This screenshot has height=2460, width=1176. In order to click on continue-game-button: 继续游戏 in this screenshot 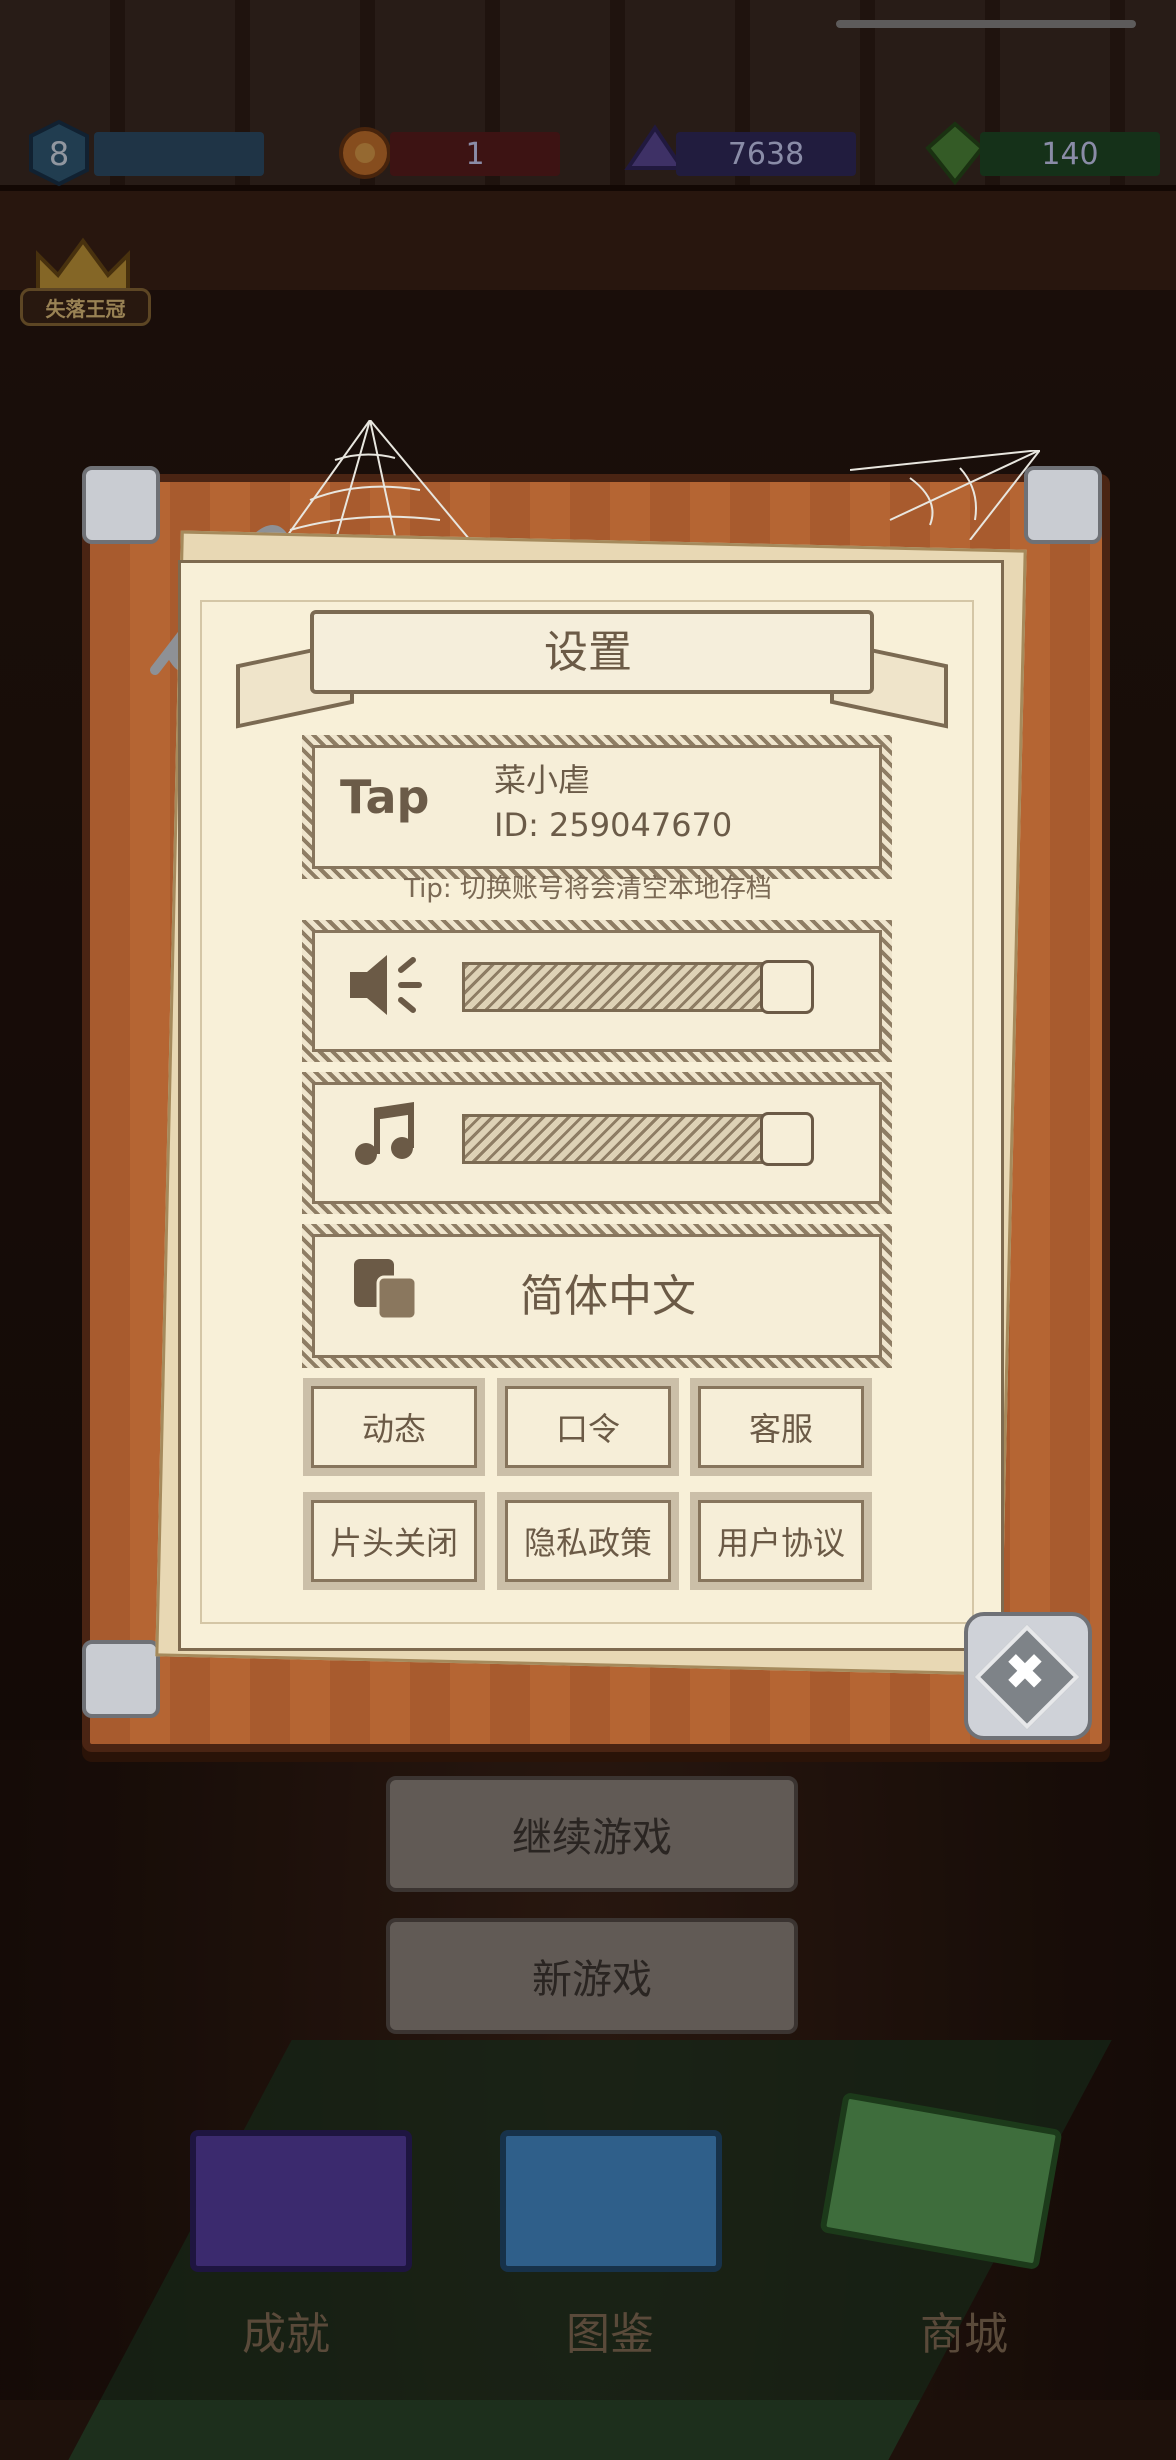, I will do `click(592, 1834)`.